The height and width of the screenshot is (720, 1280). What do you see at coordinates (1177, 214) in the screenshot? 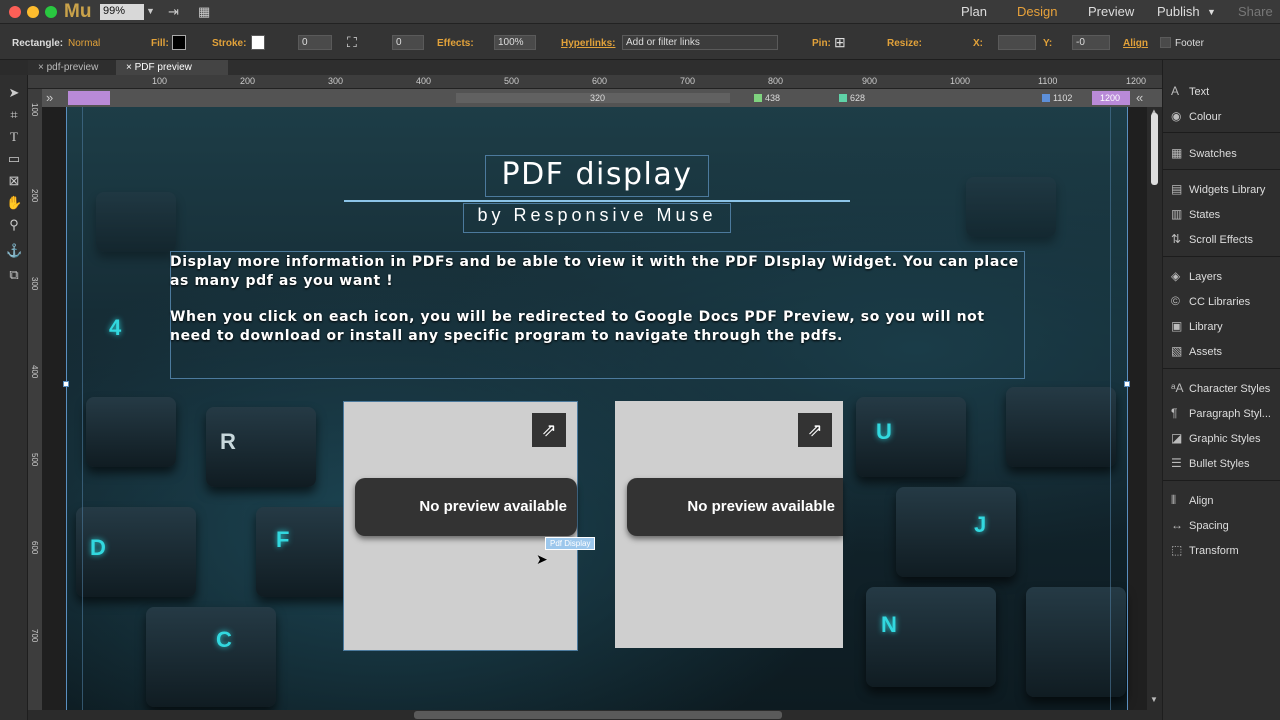
I see `states-icon: ▥` at bounding box center [1177, 214].